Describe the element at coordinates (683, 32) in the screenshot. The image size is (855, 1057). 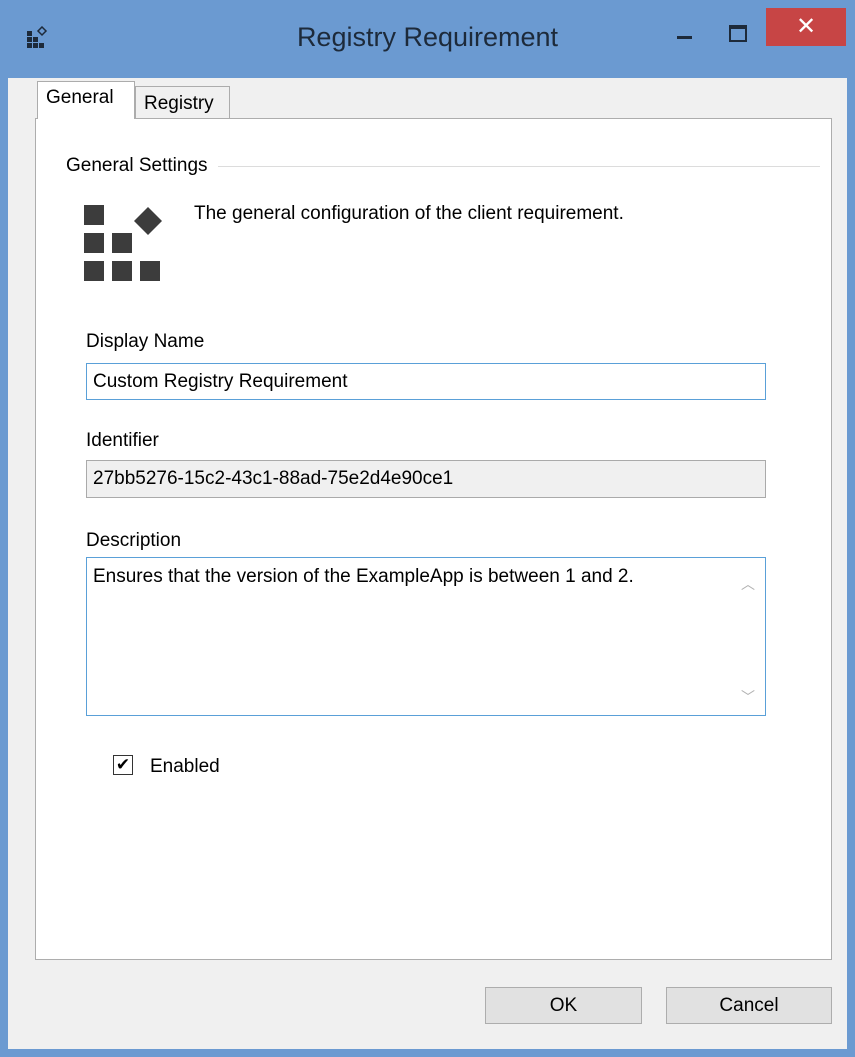
I see `minimize-button` at that location.